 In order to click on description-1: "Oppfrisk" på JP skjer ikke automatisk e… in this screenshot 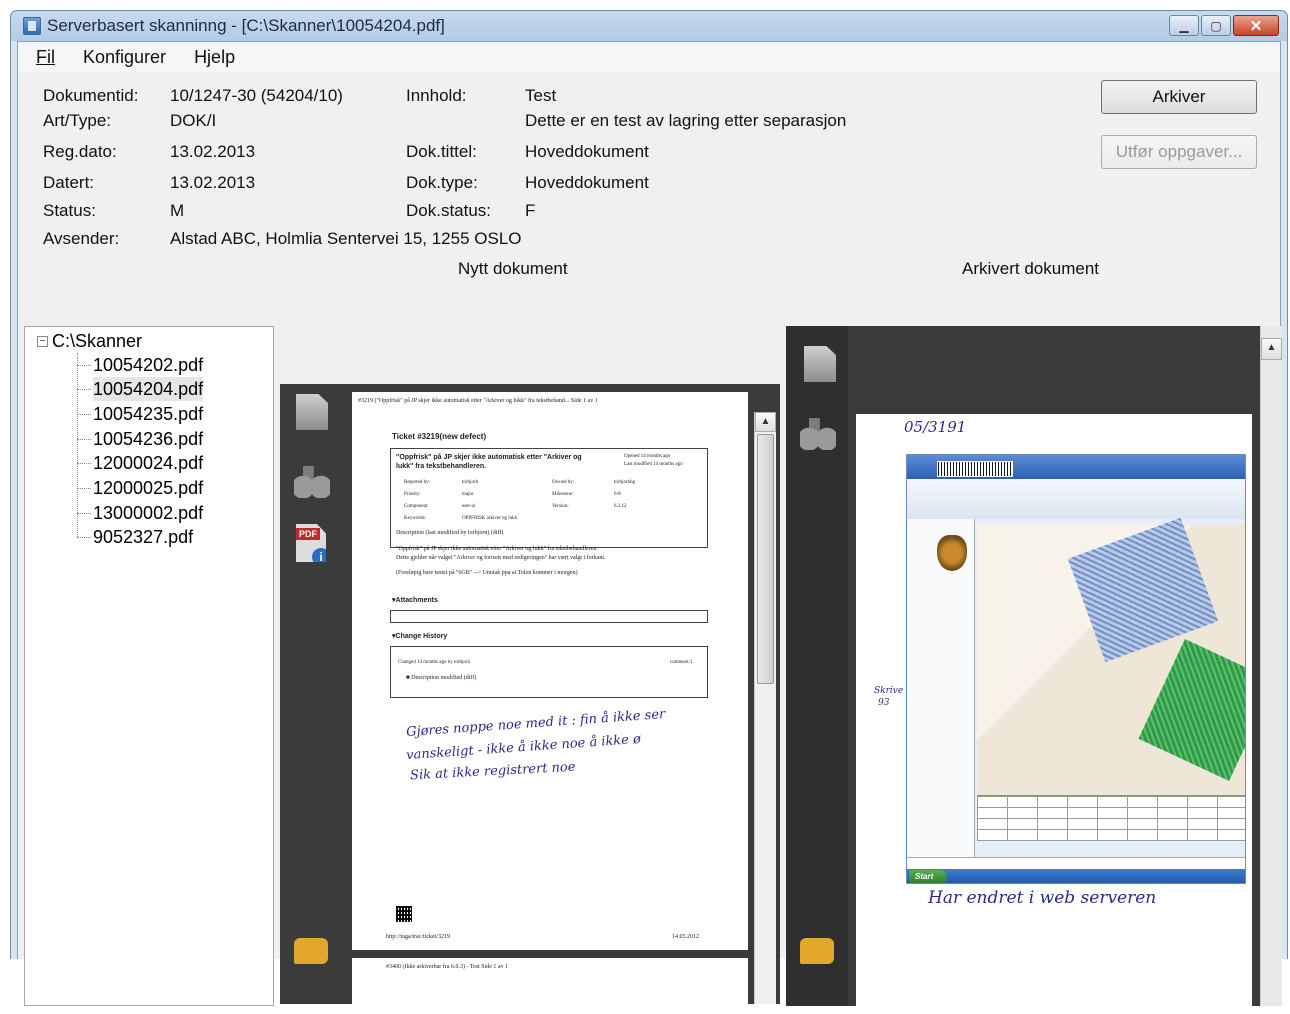, I will do `click(497, 549)`.